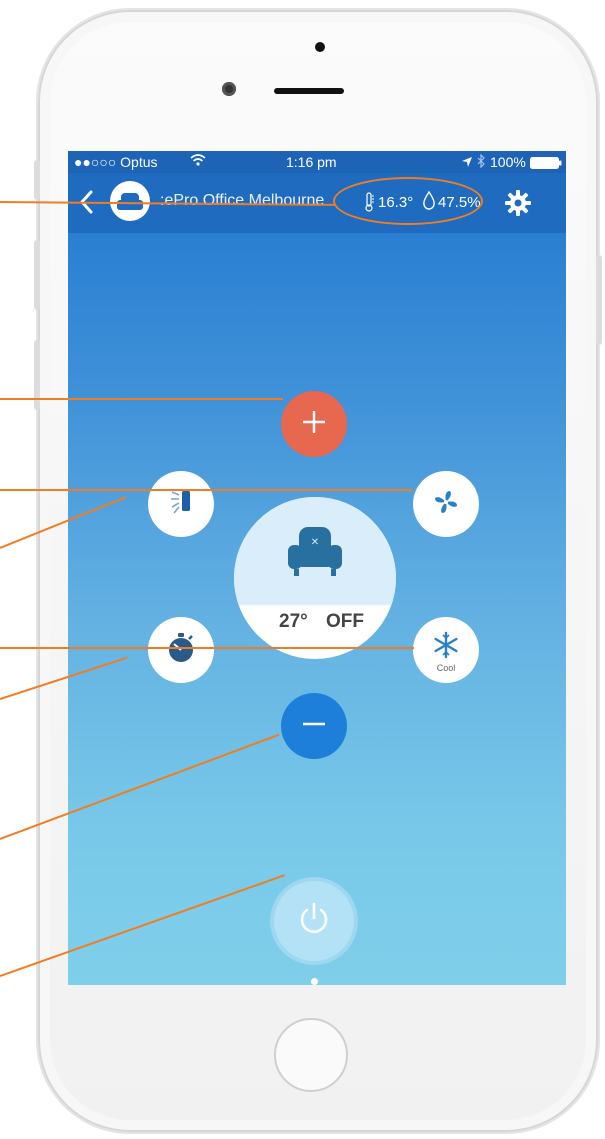  I want to click on snowflake-icon, so click(446, 647).